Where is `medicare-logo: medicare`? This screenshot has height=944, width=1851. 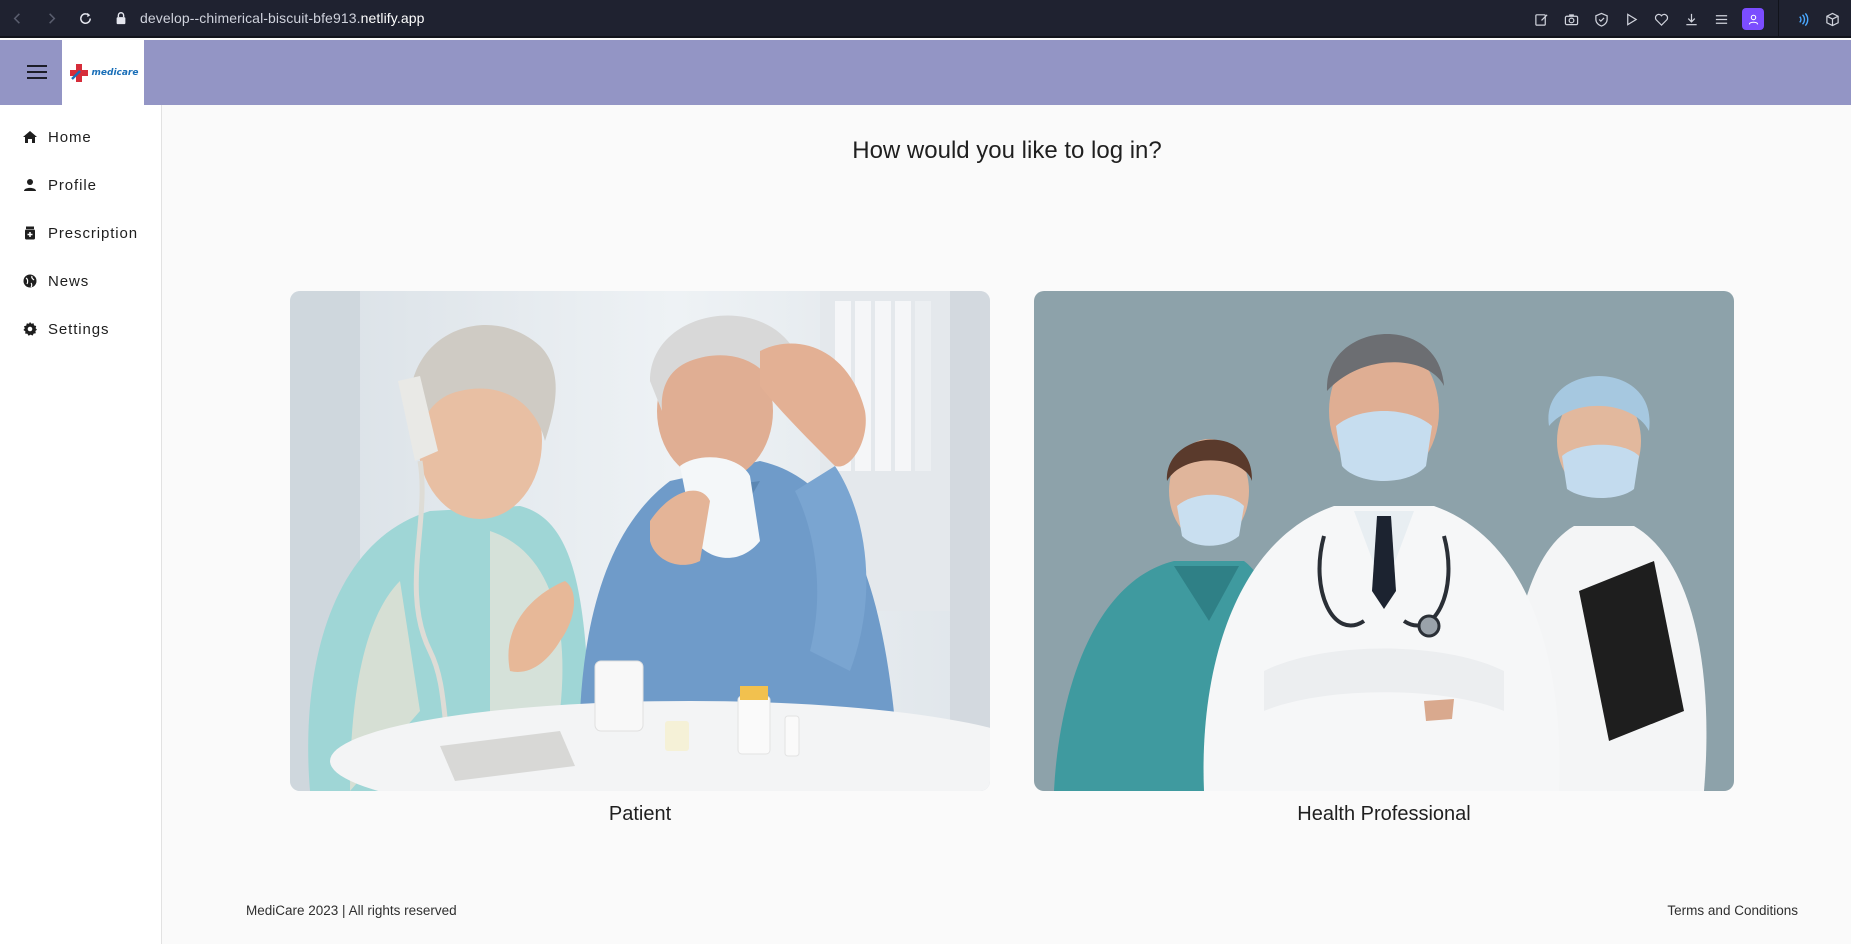
medicare-logo: medicare is located at coordinates (103, 72).